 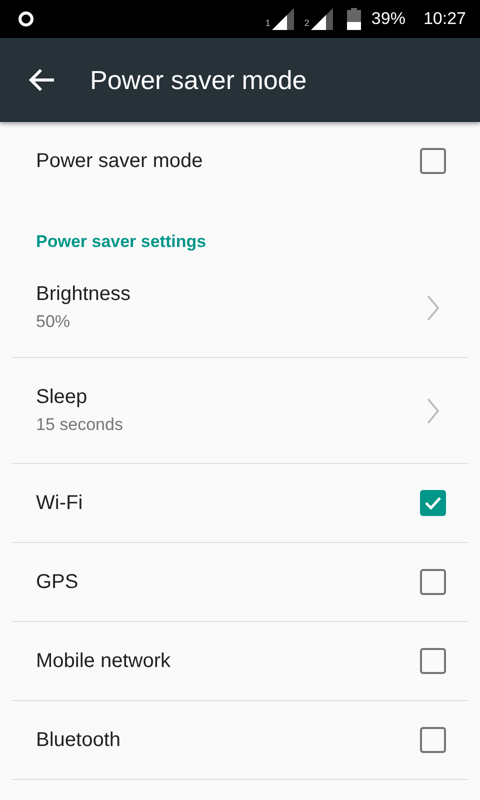 What do you see at coordinates (84, 294) in the screenshot?
I see `setting-label: Brightness` at bounding box center [84, 294].